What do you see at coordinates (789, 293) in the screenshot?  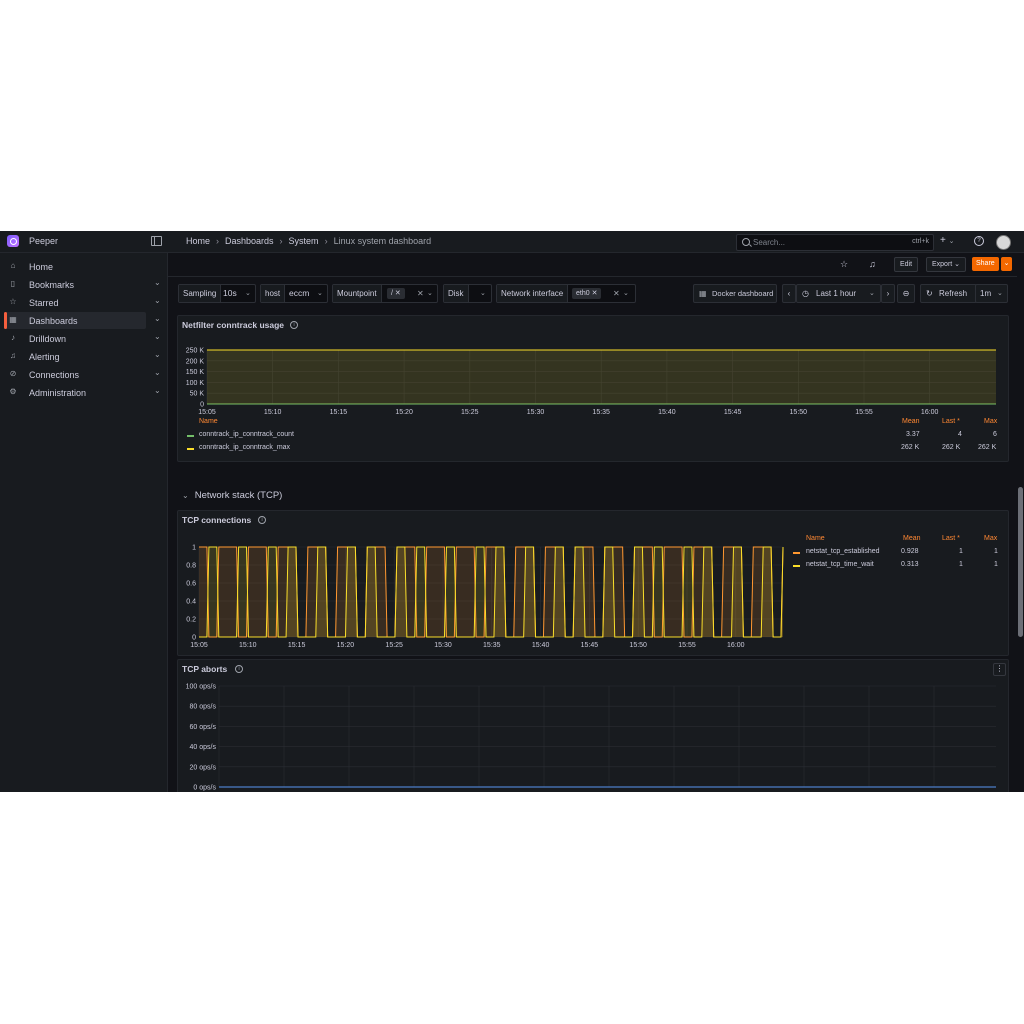 I see `time-back-button: ‹` at bounding box center [789, 293].